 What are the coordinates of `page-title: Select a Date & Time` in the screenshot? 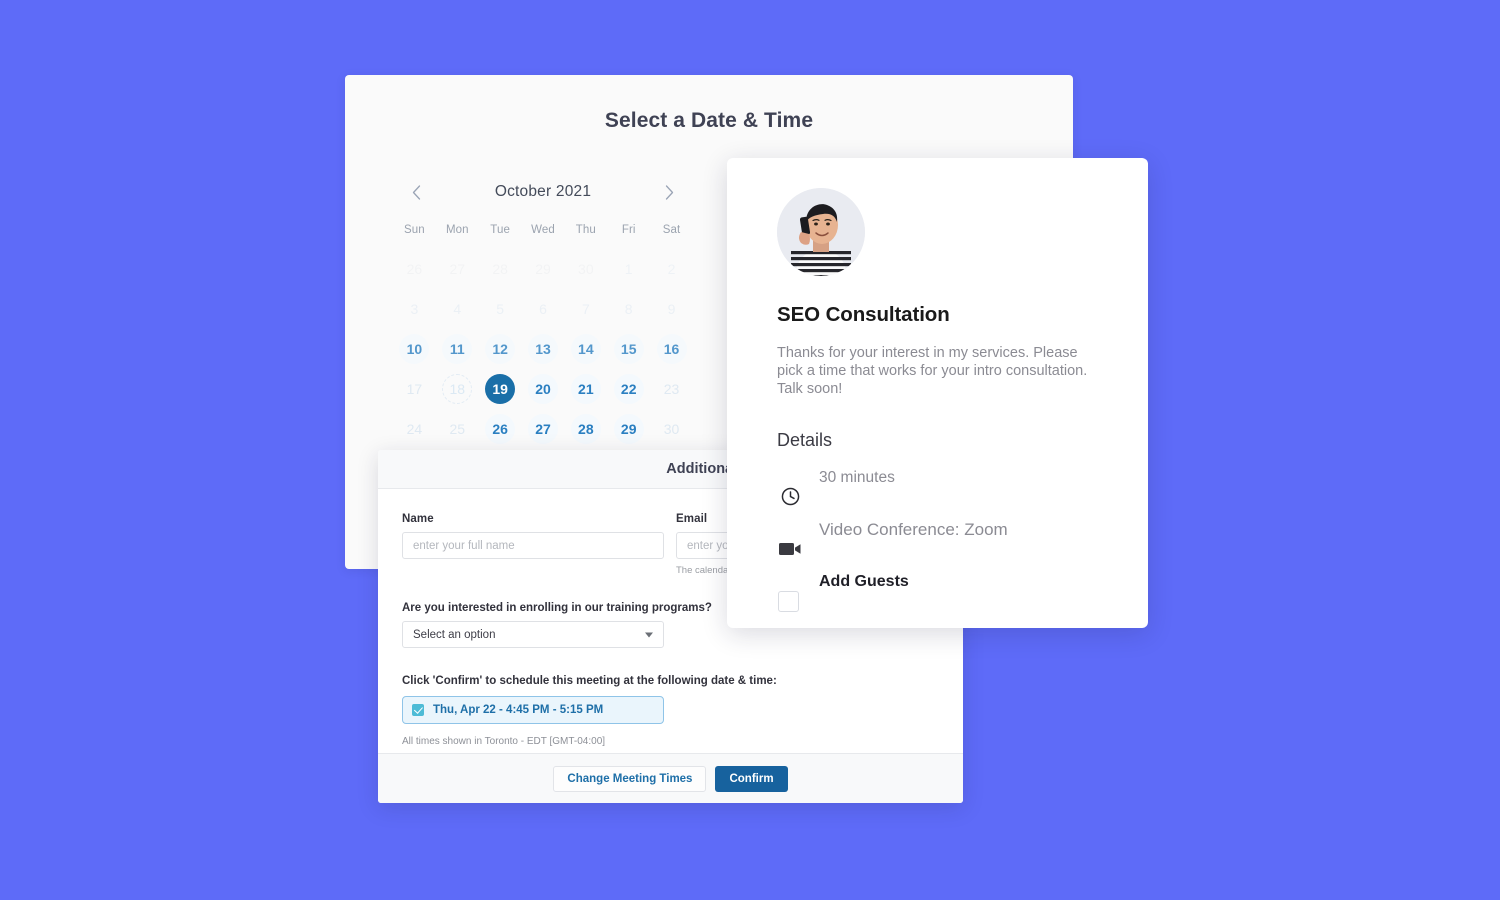 It's located at (709, 120).